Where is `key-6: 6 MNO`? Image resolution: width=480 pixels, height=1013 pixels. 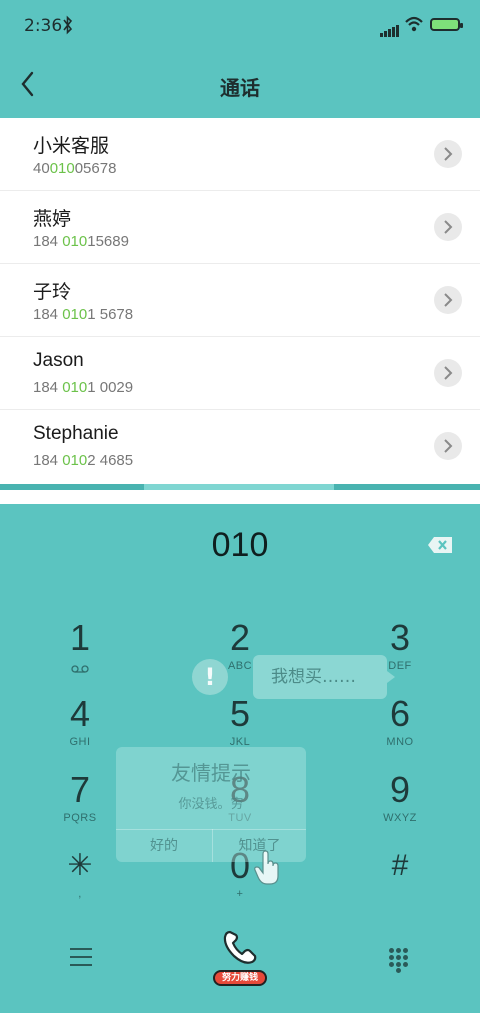 key-6: 6 MNO is located at coordinates (400, 730).